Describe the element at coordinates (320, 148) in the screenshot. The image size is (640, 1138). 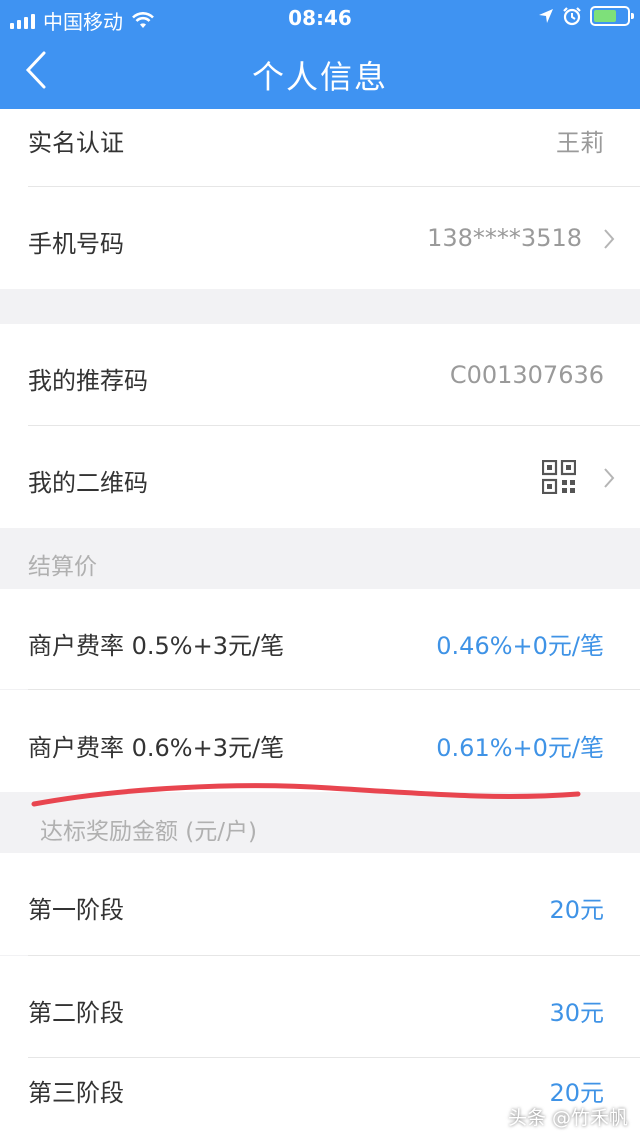
I see `real-name-row: 实名认证 王莉` at that location.